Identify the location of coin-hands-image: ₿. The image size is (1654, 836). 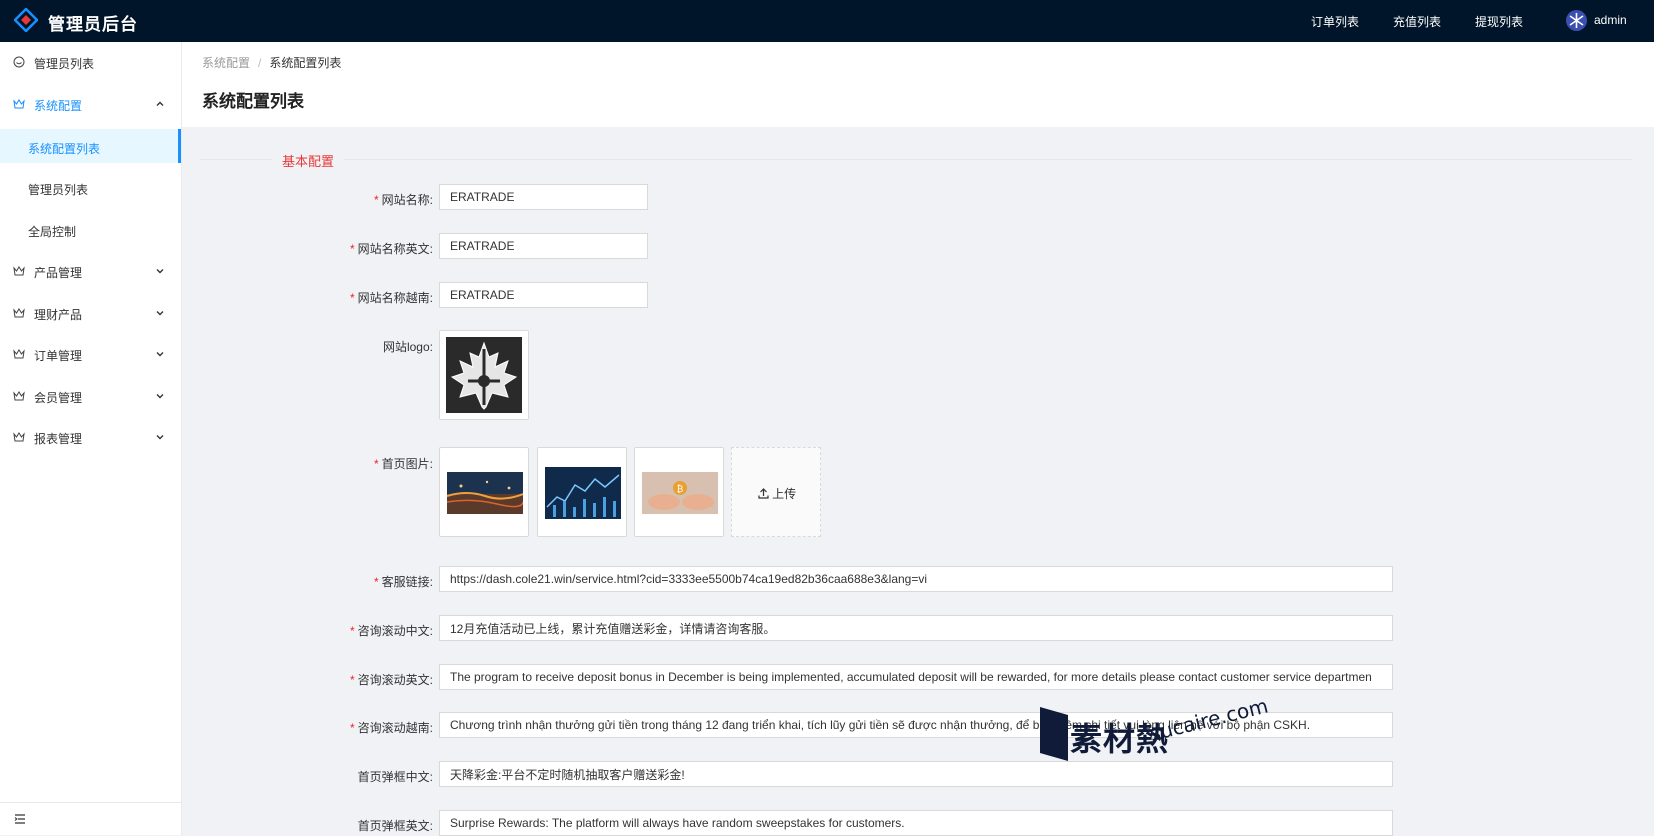
(680, 493).